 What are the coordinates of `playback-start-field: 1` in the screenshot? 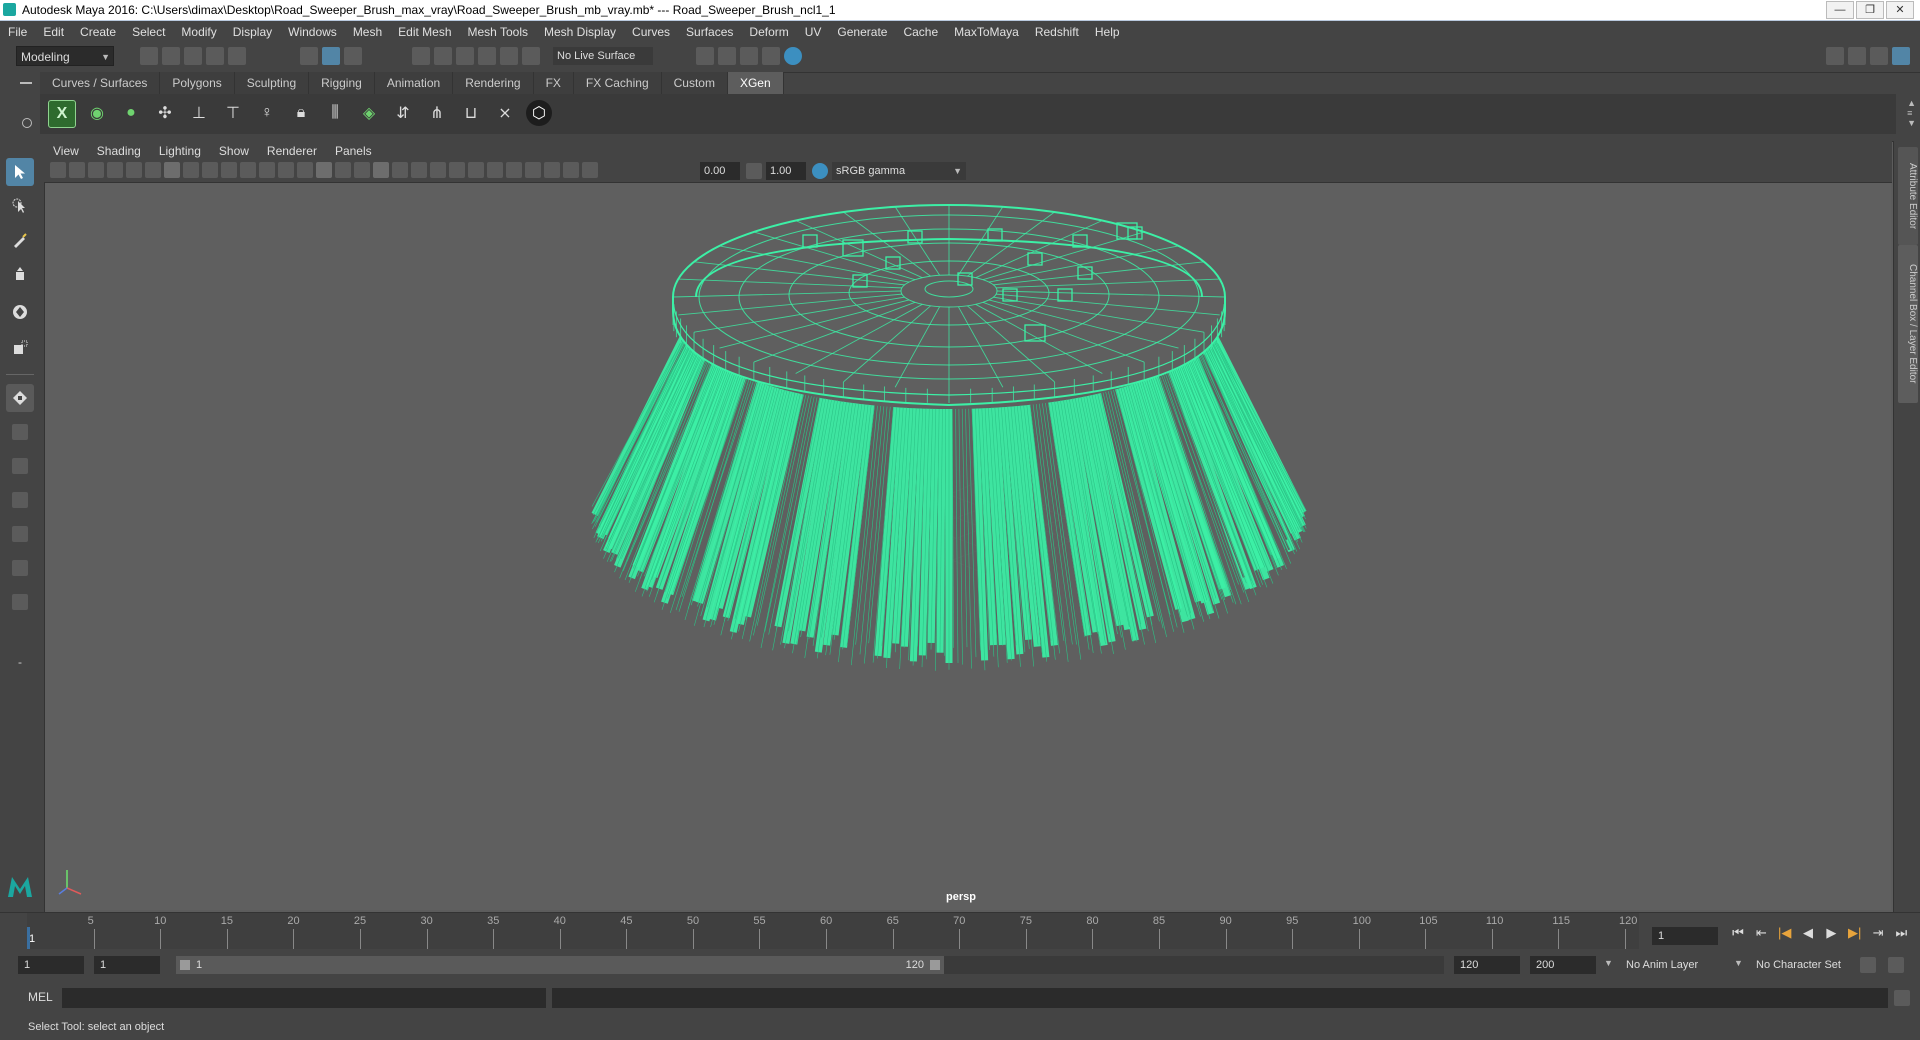 It's located at (127, 965).